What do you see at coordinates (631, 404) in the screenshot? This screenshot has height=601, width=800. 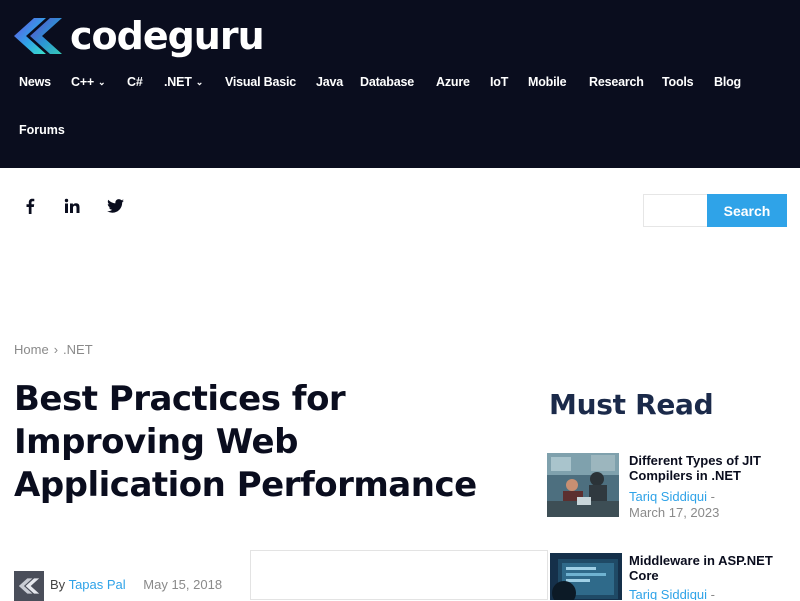 I see `must-read-heading: Must Read` at bounding box center [631, 404].